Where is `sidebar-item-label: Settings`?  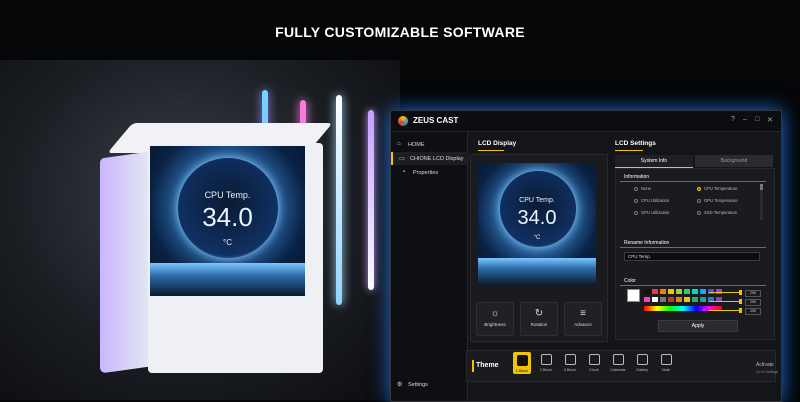 sidebar-item-label: Settings is located at coordinates (418, 385).